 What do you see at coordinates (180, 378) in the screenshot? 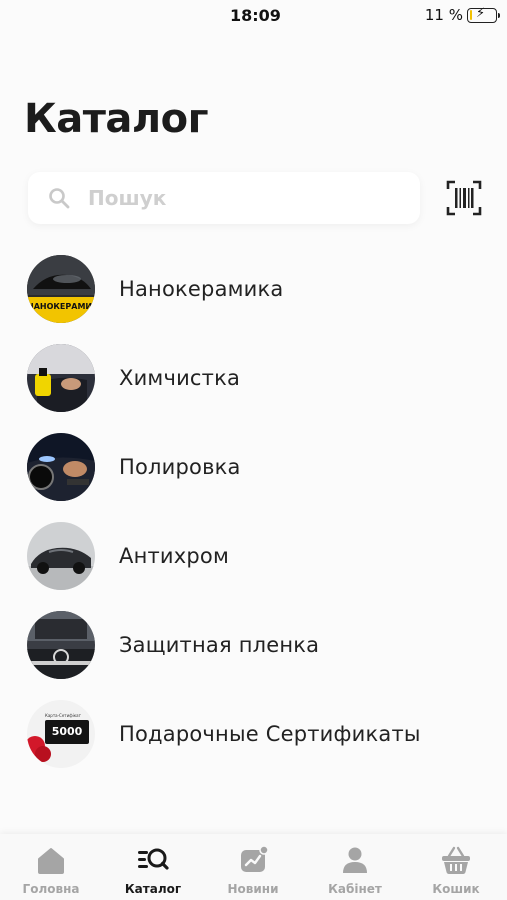
I see `category-label: Химчистка` at bounding box center [180, 378].